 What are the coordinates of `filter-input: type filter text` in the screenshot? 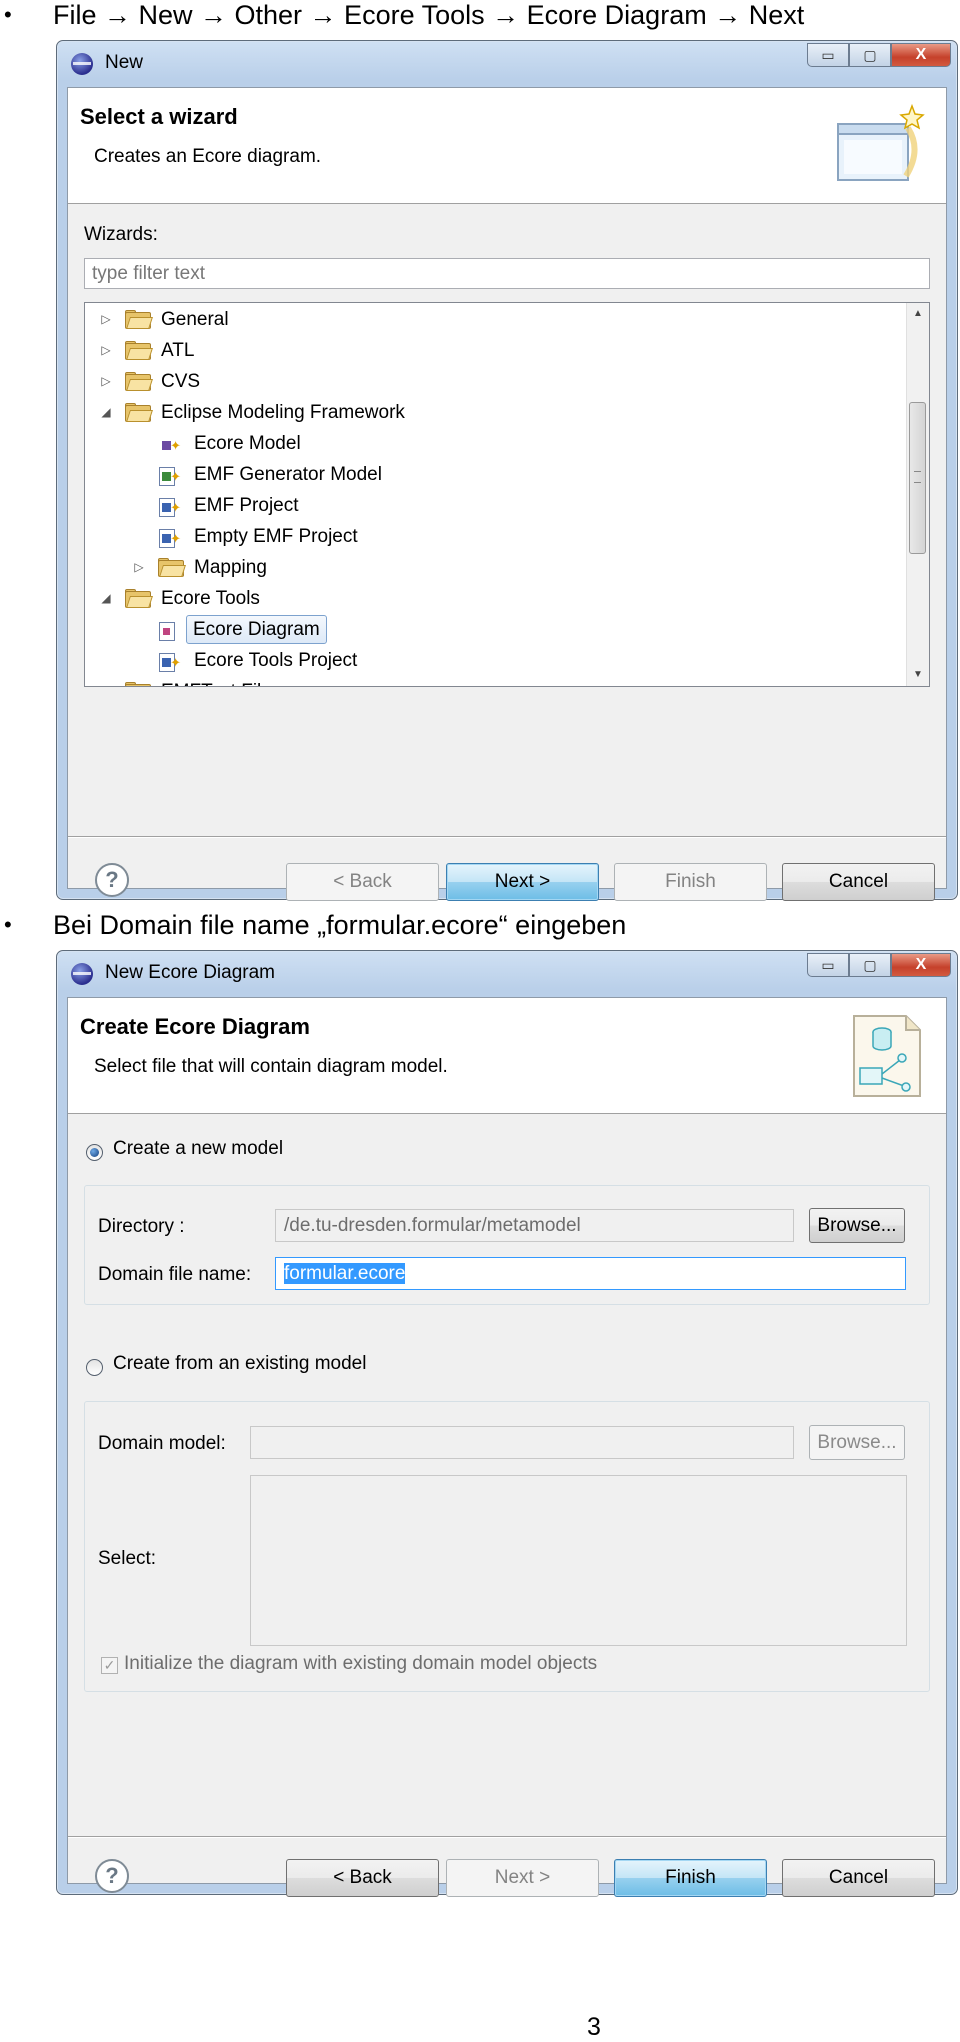 It's located at (507, 273).